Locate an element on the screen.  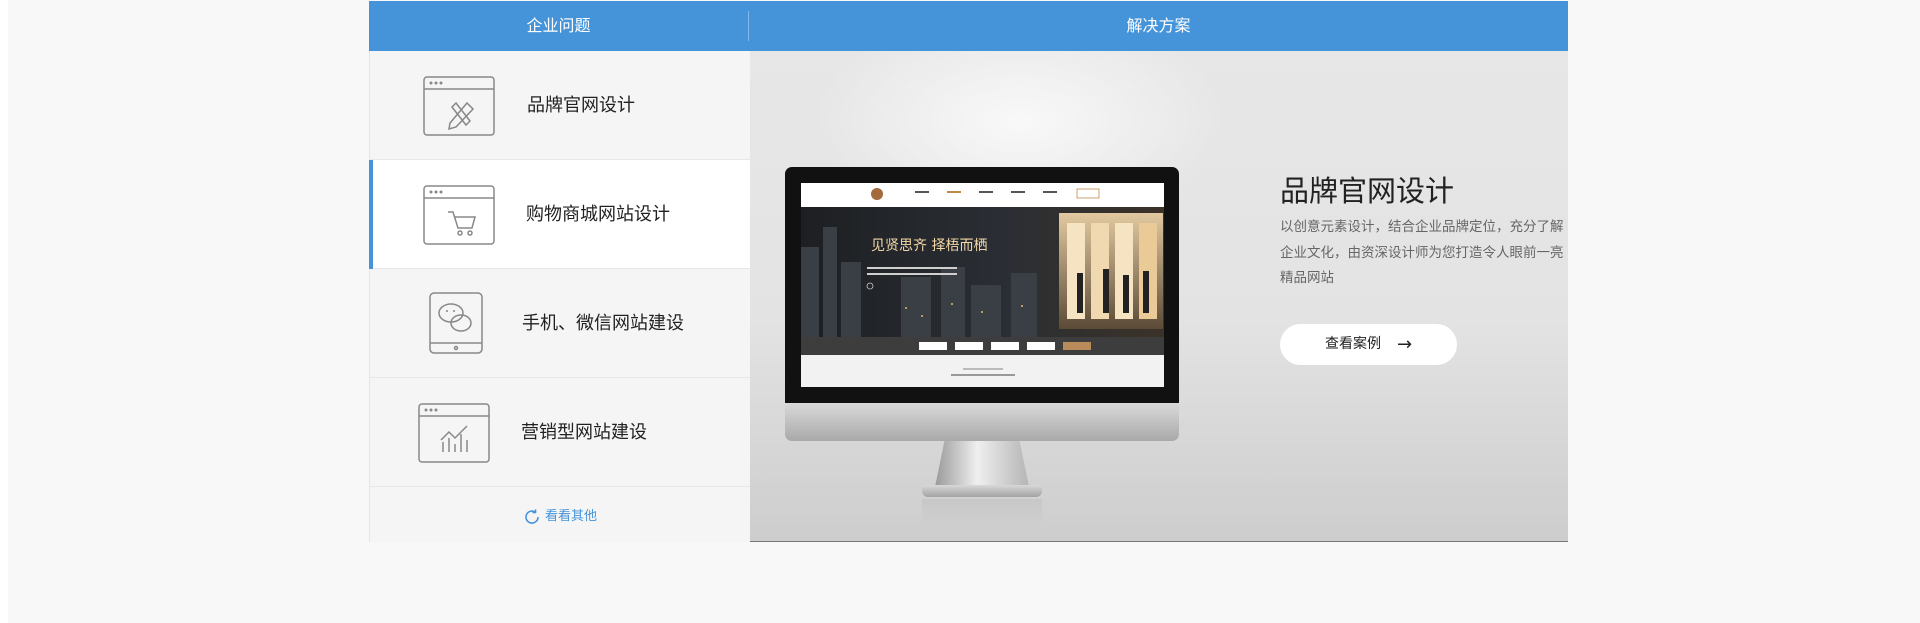
view-cases-label: 查看案例 is located at coordinates (1352, 344).